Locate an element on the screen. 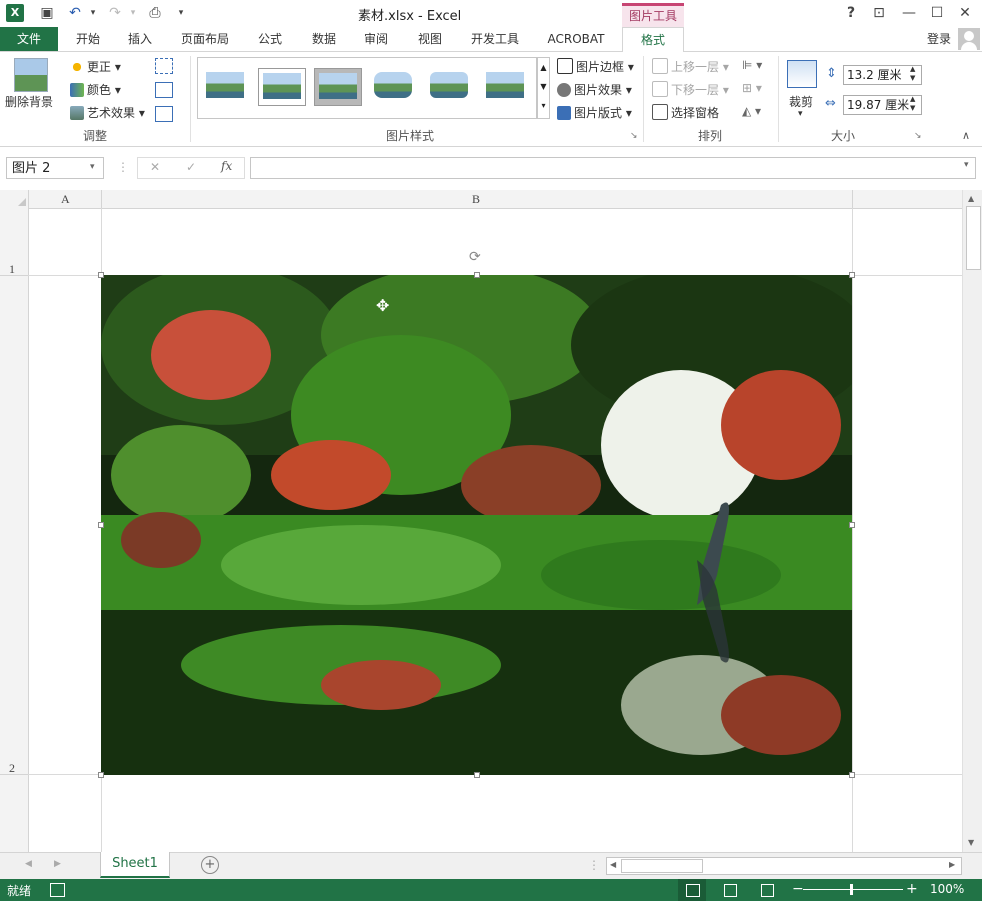  resize-handle-top-right is located at coordinates (852, 275).